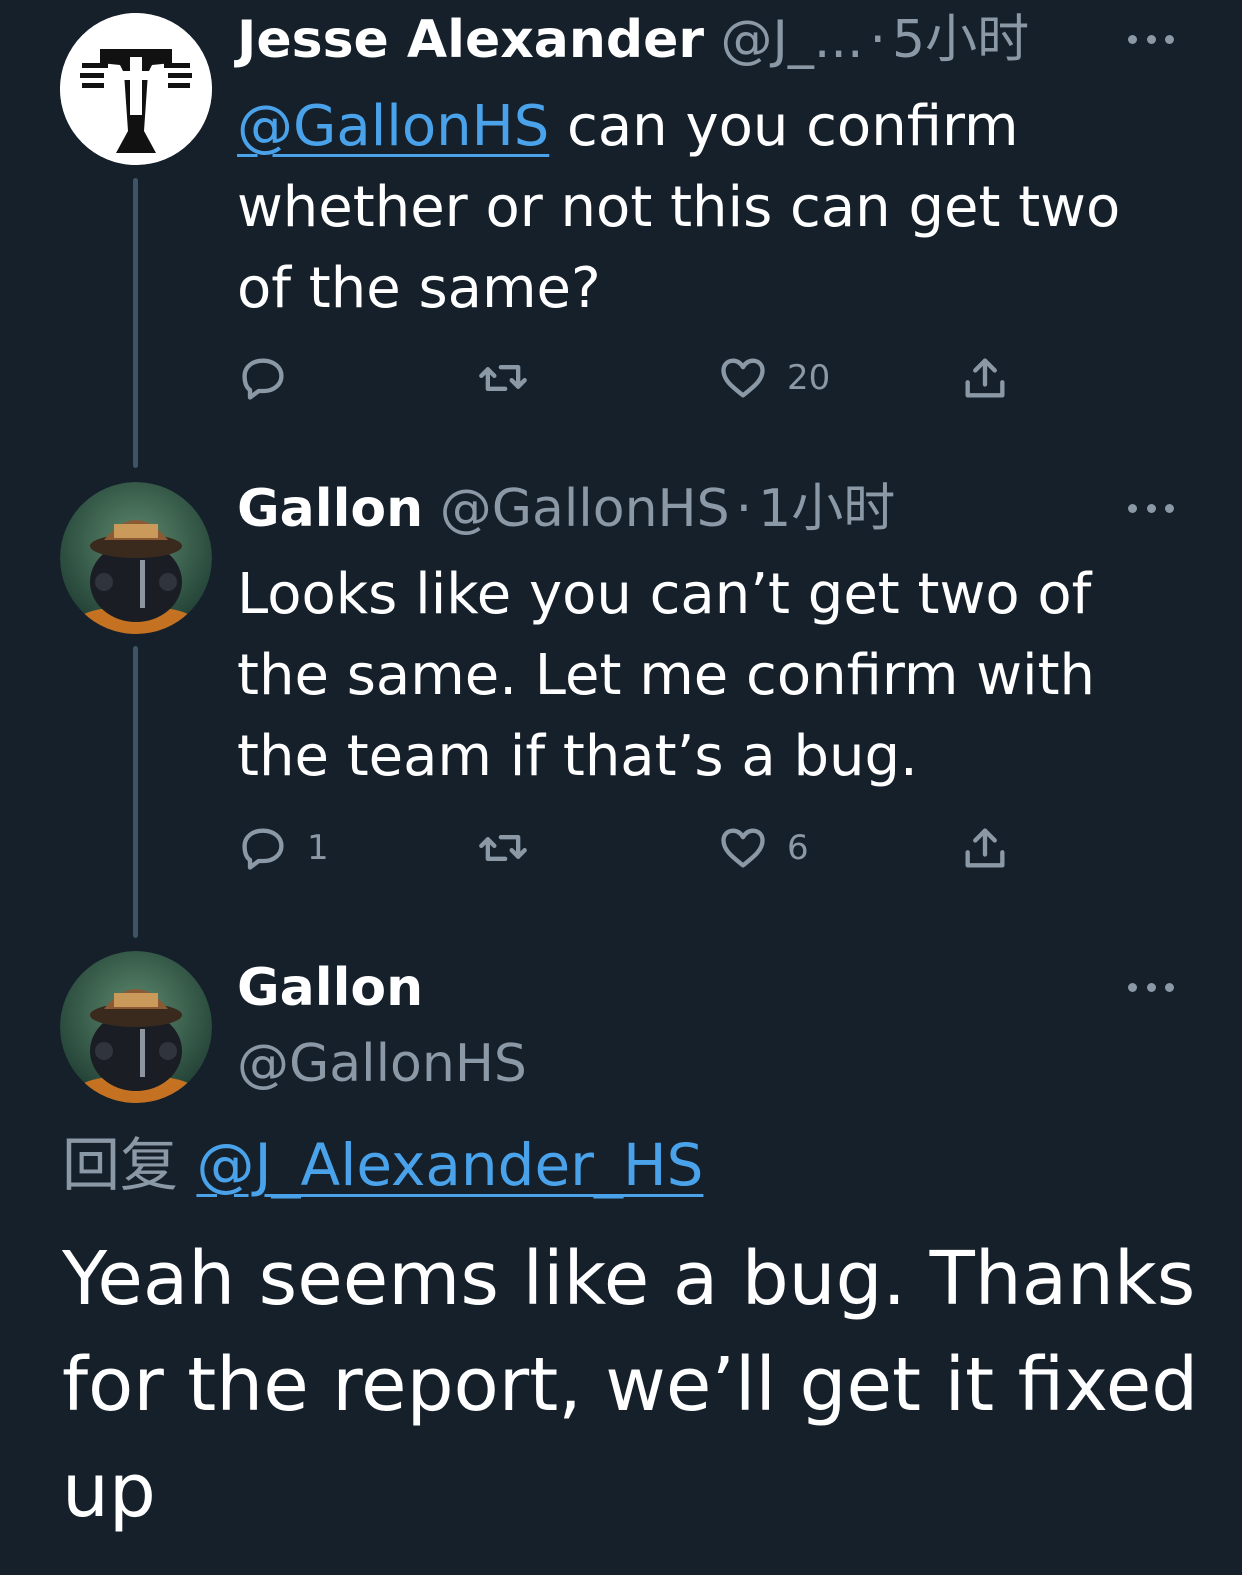 The width and height of the screenshot is (1242, 1575). I want to click on jesse-logo-icon, so click(136, 89).